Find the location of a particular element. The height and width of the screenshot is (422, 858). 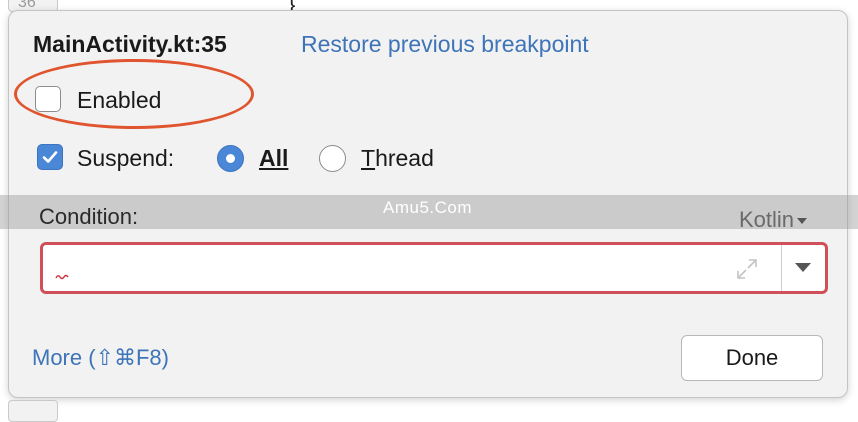

checkmark-icon is located at coordinates (50, 157).